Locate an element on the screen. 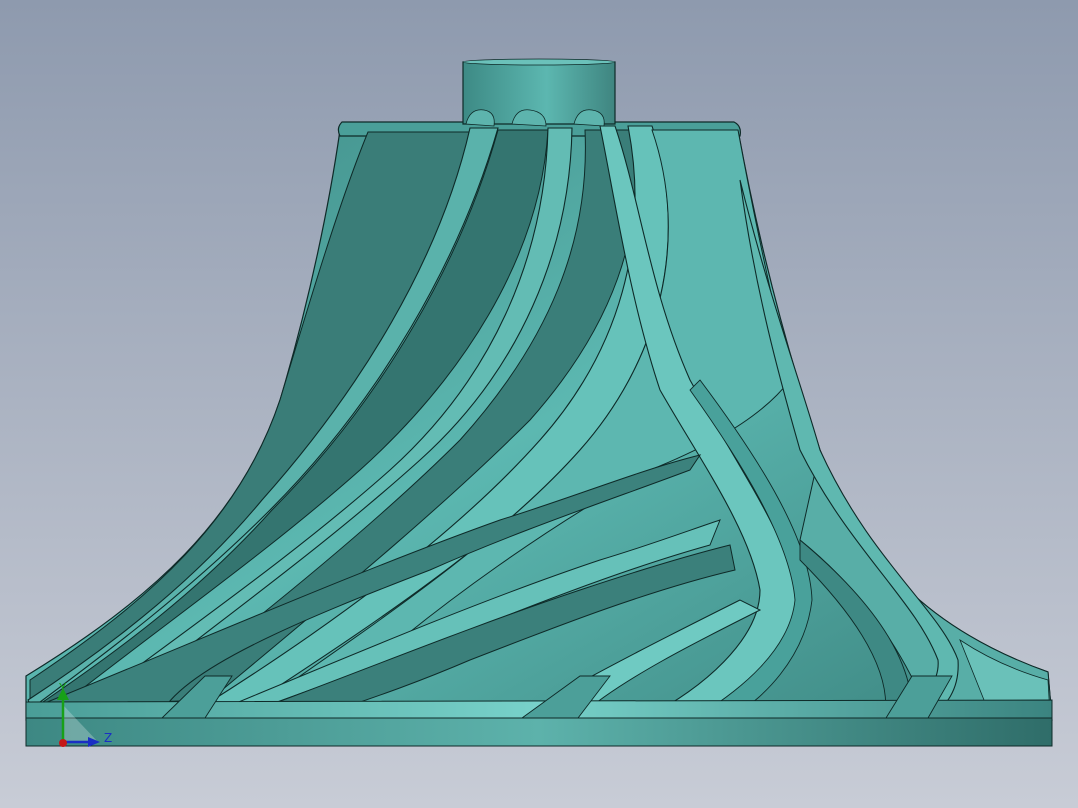  z-axis-label: Z is located at coordinates (108, 738).